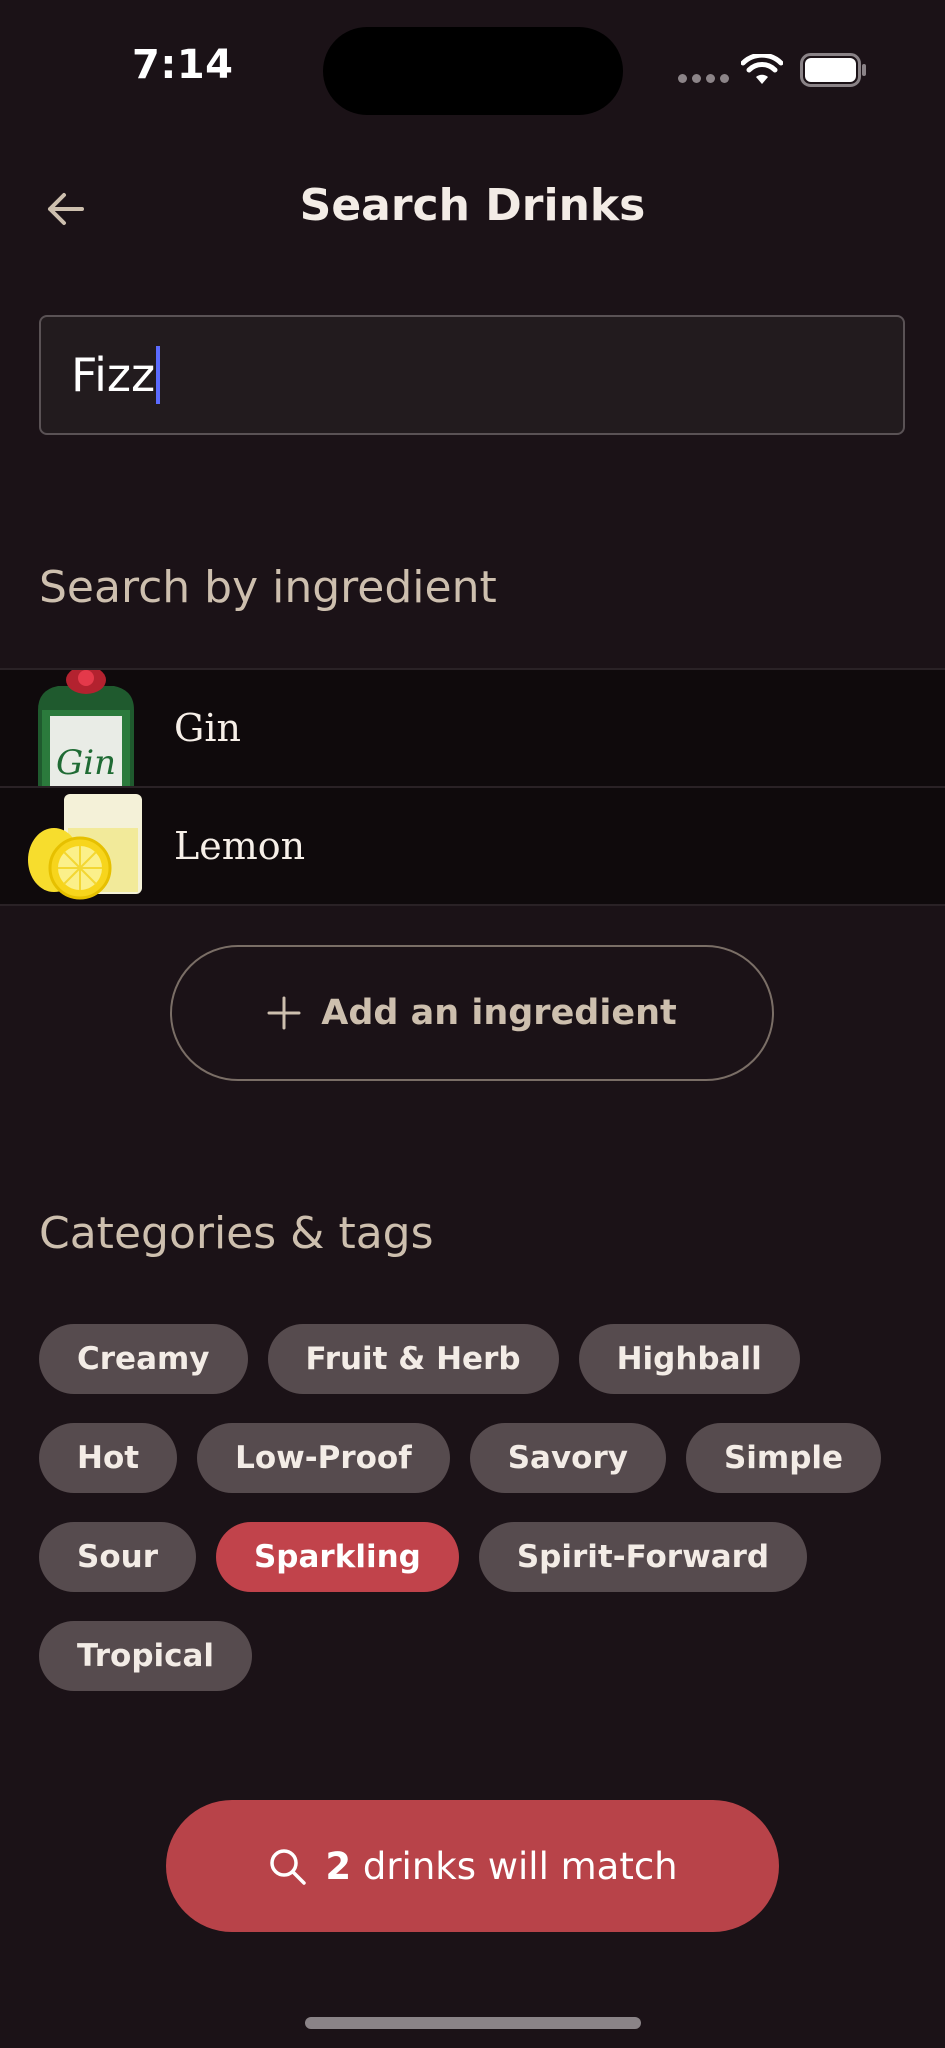  Describe the element at coordinates (499, 1013) in the screenshot. I see `add-ingredient-label: Add an ingredient` at that location.